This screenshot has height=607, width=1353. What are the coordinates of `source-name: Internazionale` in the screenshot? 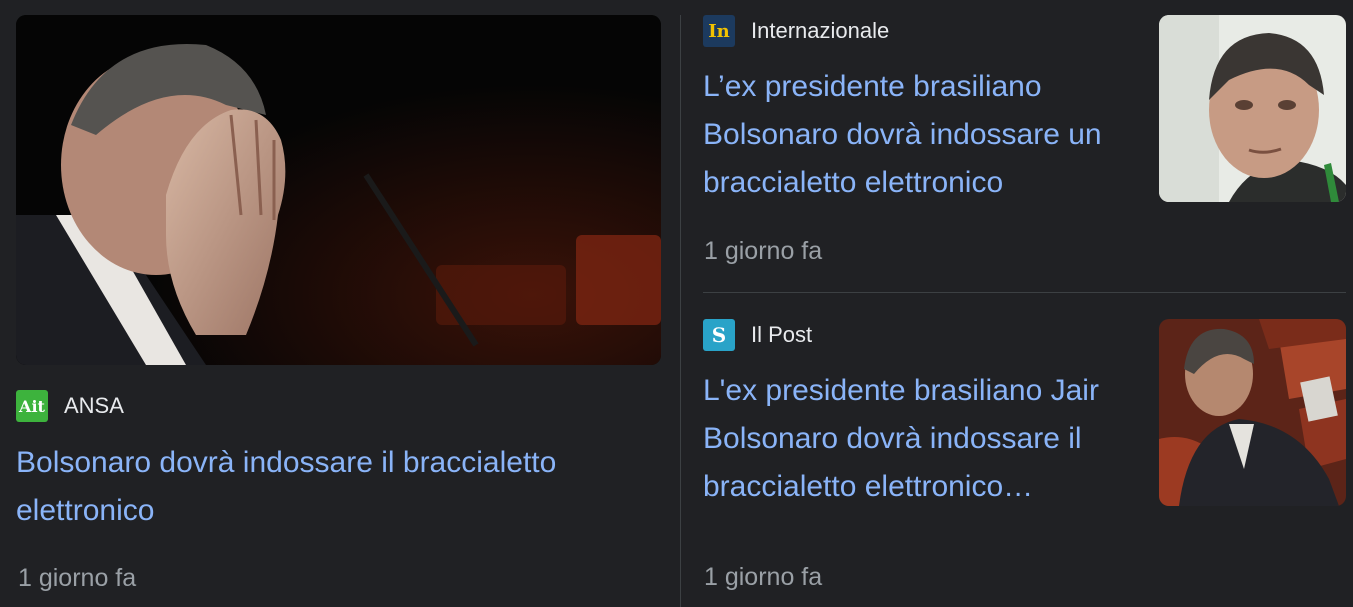 It's located at (820, 30).